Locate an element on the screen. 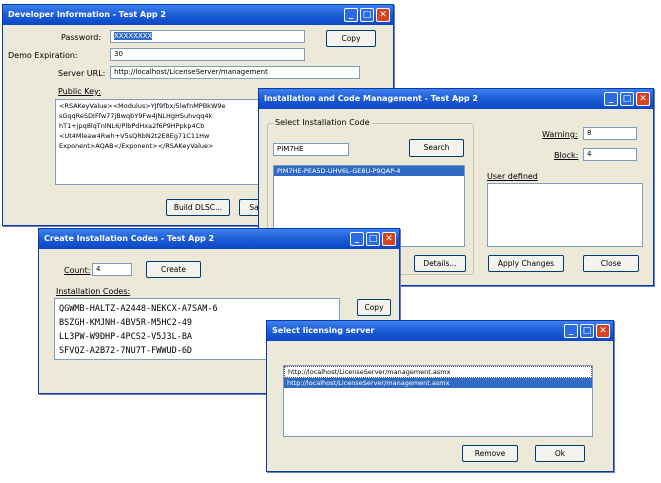 The height and width of the screenshot is (483, 661). block-field: 4 is located at coordinates (610, 154).